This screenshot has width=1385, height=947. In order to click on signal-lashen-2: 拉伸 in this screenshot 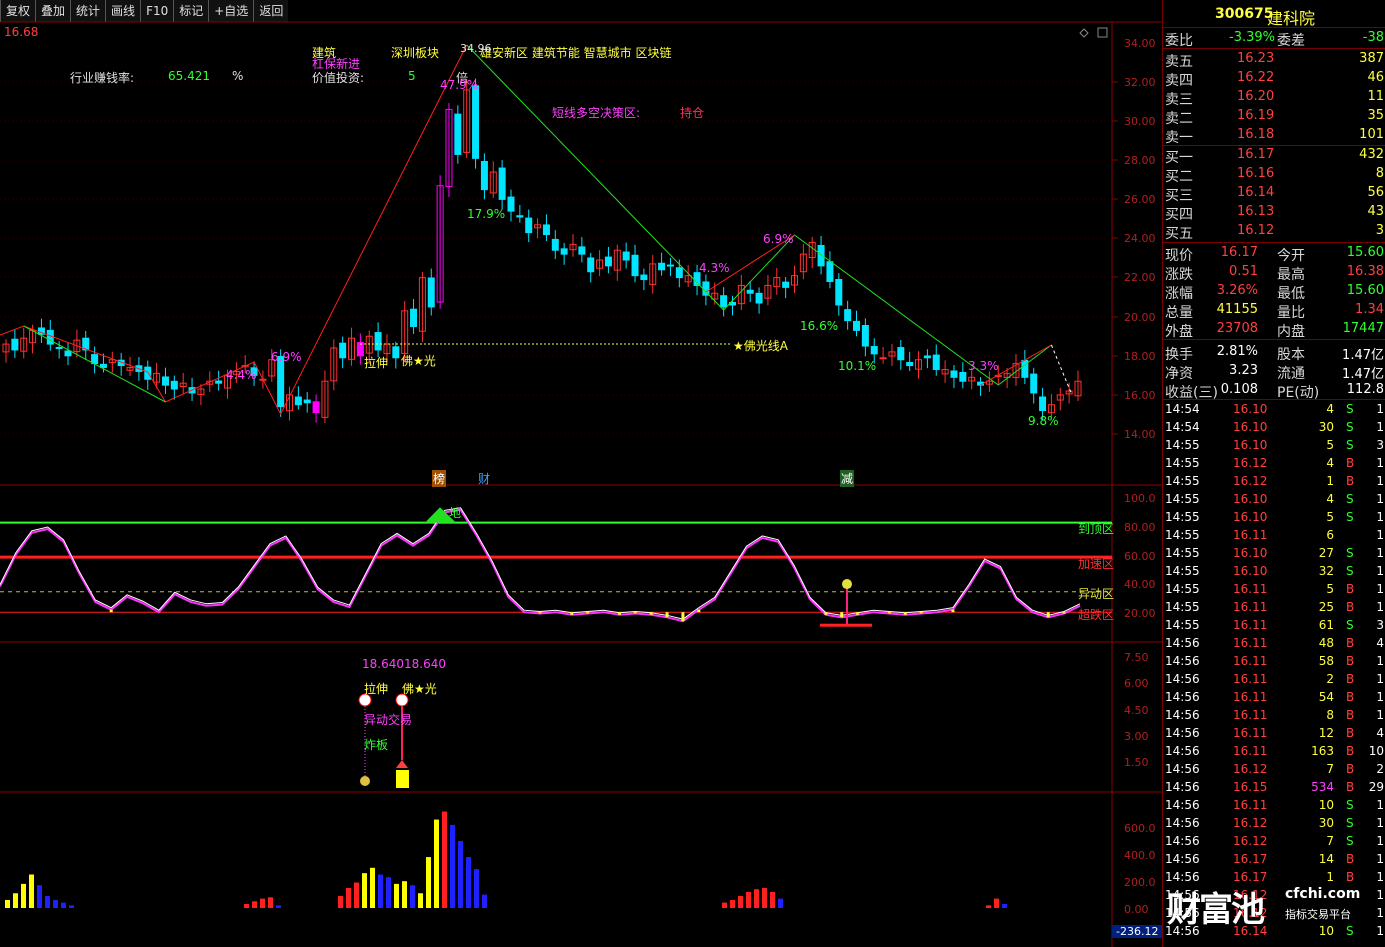, I will do `click(376, 689)`.